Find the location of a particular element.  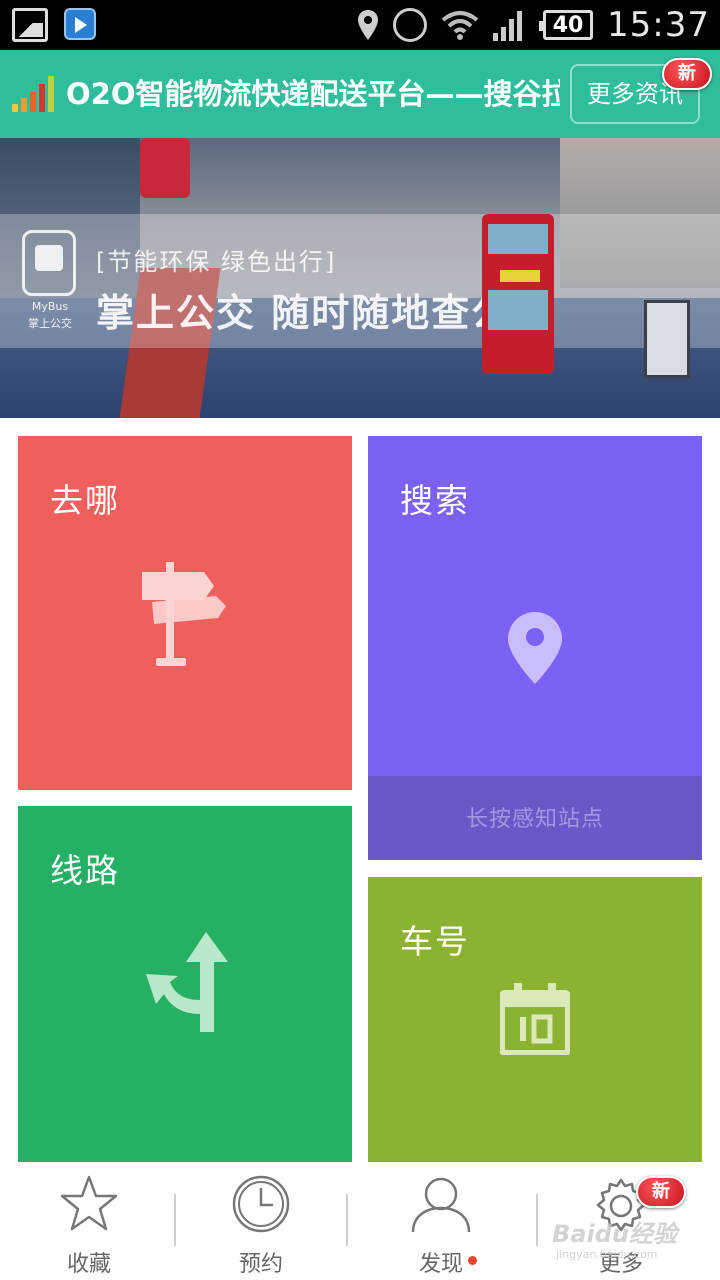

goto-tile: 去哪 is located at coordinates (185, 613).